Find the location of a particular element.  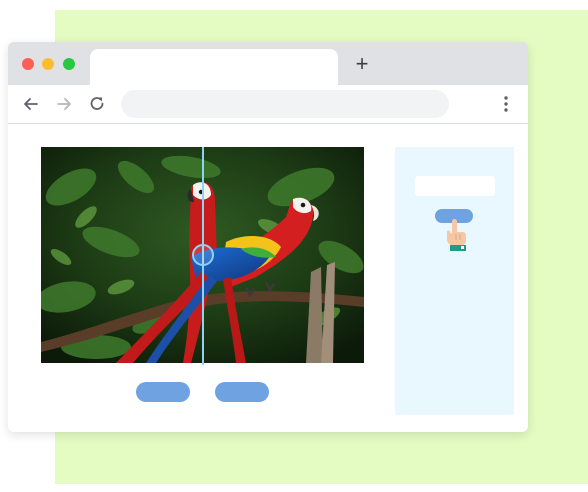

maximize-window-button is located at coordinates (69, 64).